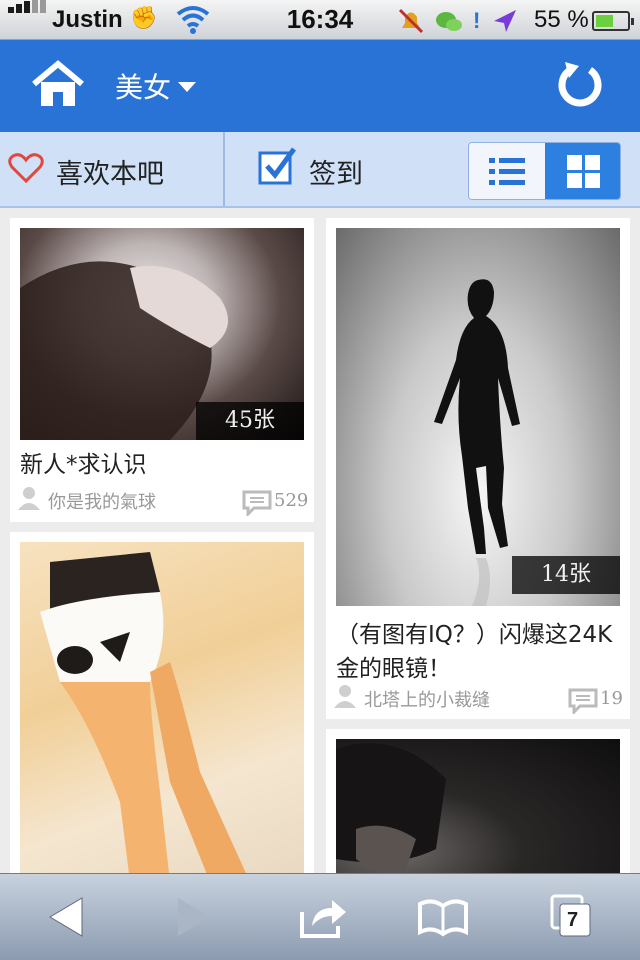  I want to click on refresh-icon, so click(580, 85).